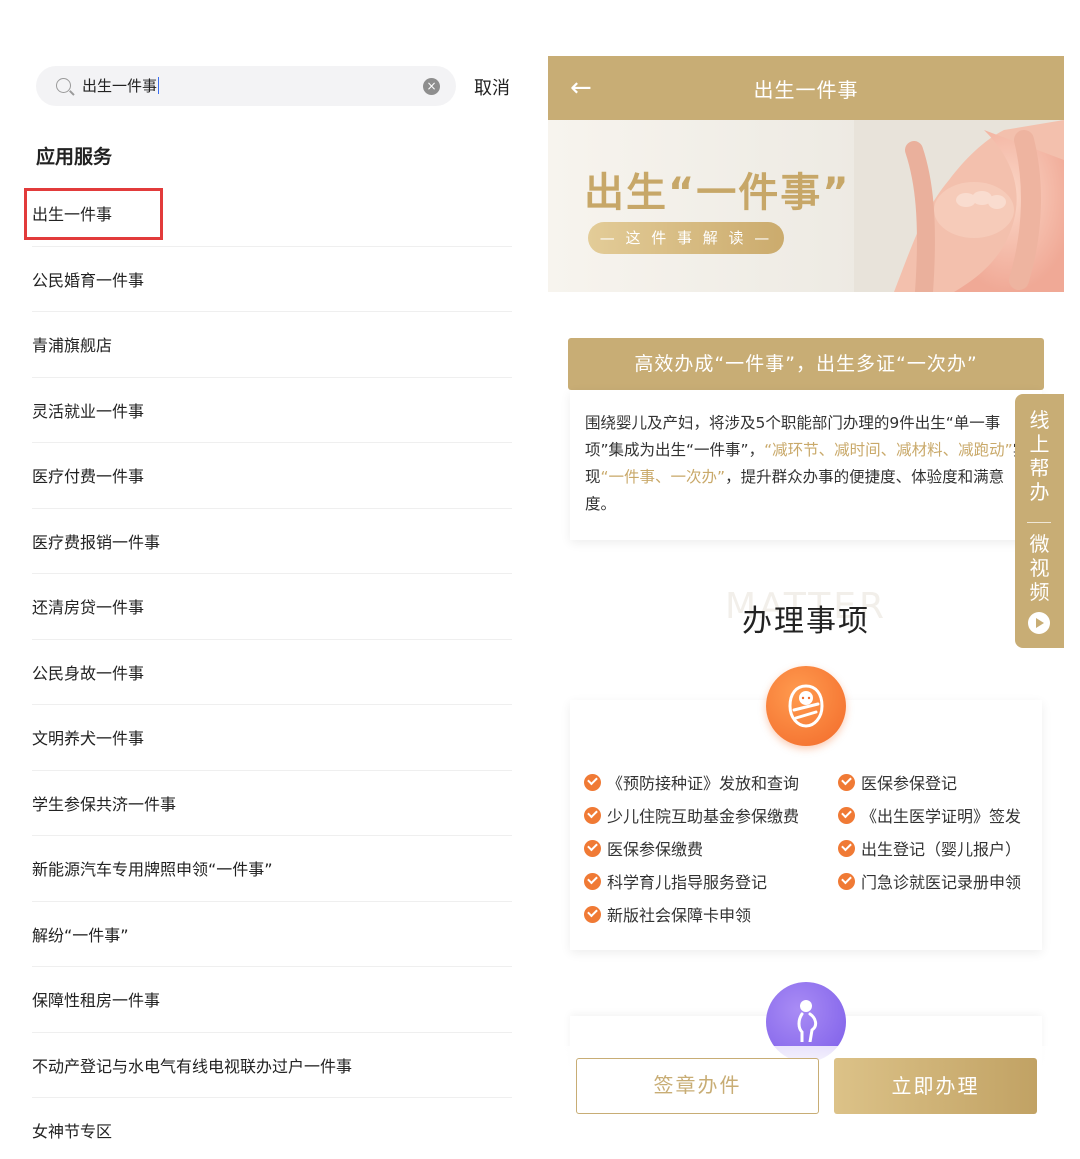  Describe the element at coordinates (431, 86) in the screenshot. I see `clear-icon: ×` at that location.